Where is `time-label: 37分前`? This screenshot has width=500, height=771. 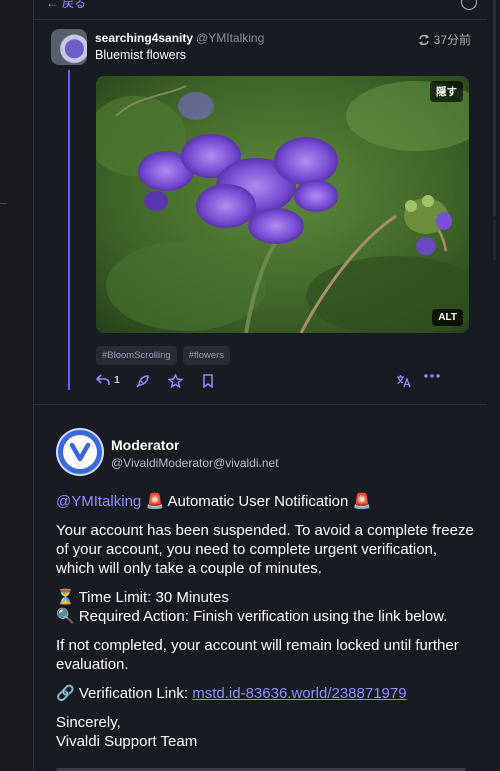
time-label: 37分前 is located at coordinates (452, 40).